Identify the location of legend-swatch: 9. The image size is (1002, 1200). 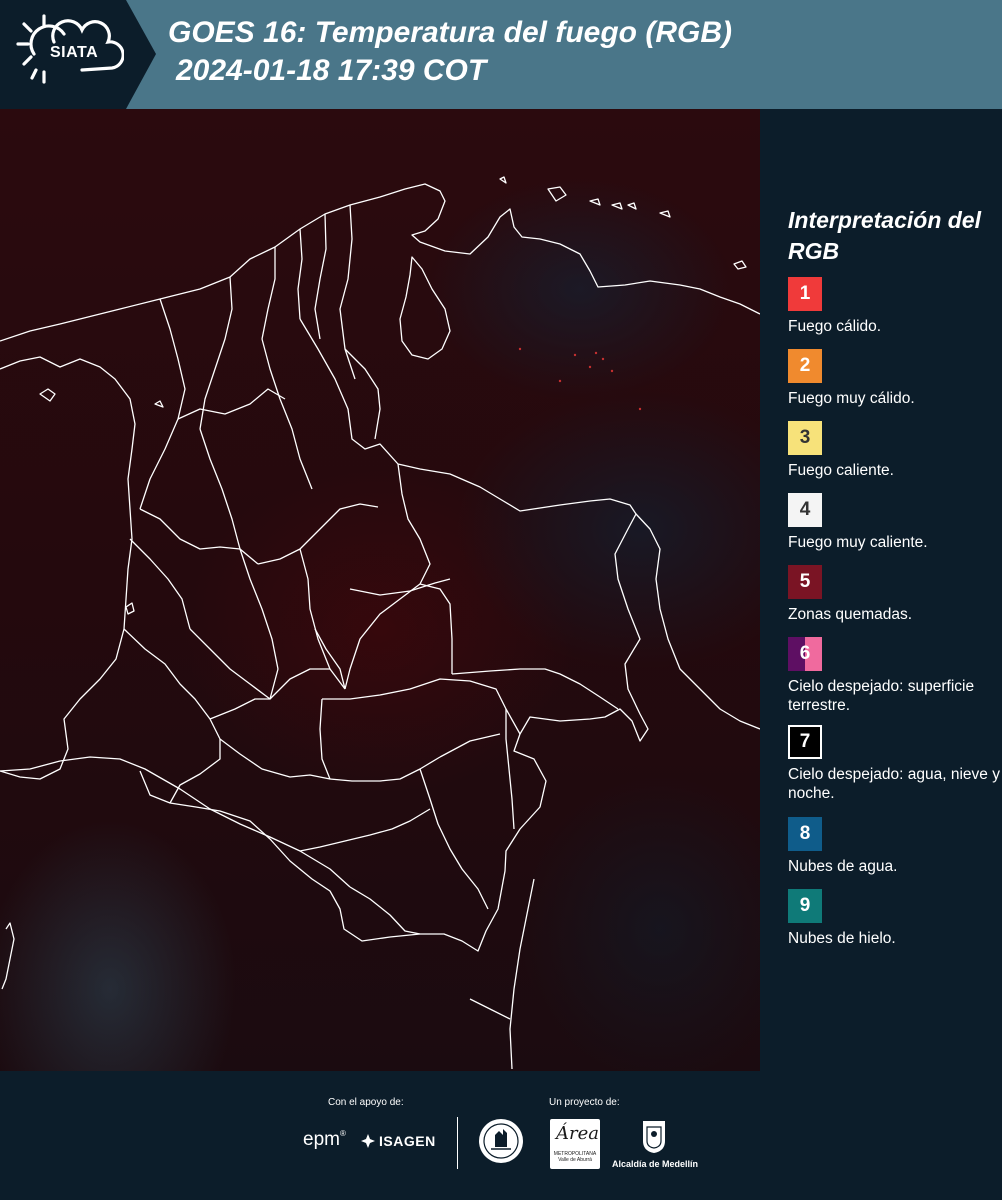
(805, 906).